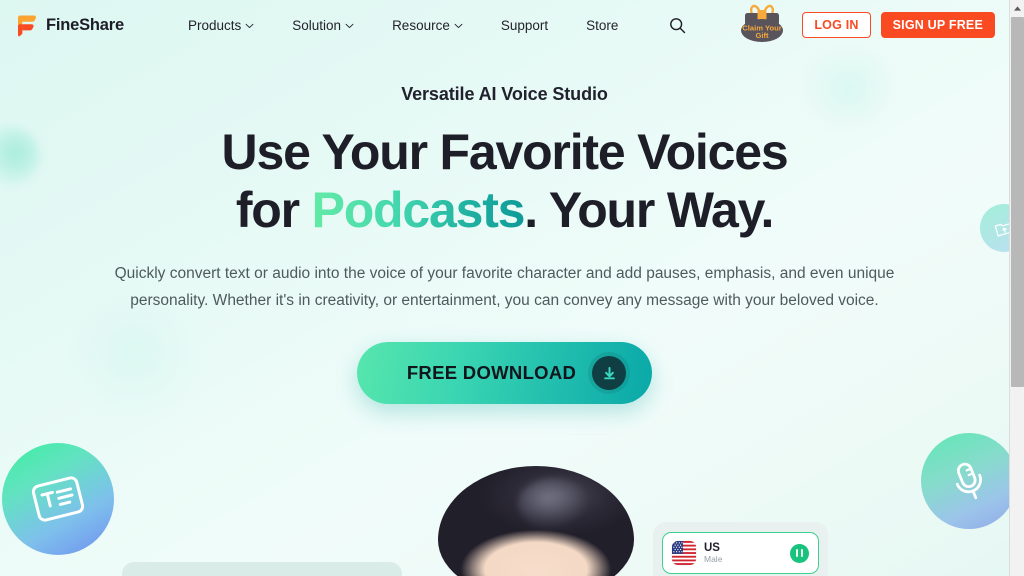 The width and height of the screenshot is (1024, 576). What do you see at coordinates (713, 559) in the screenshot?
I see `voice-gender: Male` at bounding box center [713, 559].